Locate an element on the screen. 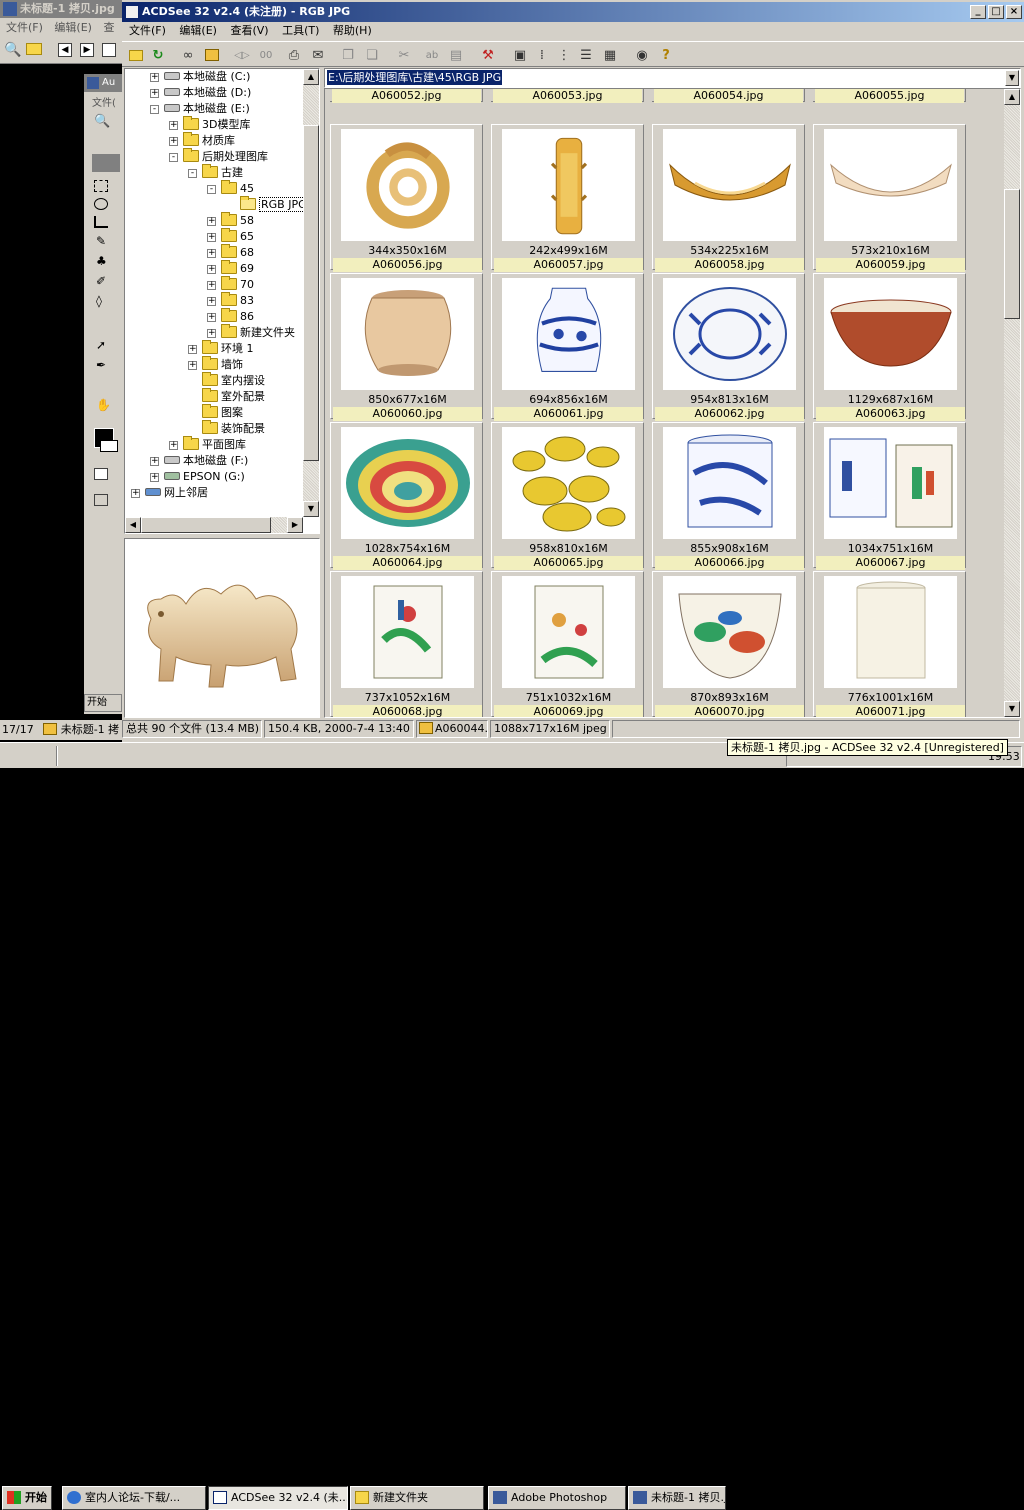 The height and width of the screenshot is (1510, 1024). up-folder-icon is located at coordinates (136, 55).